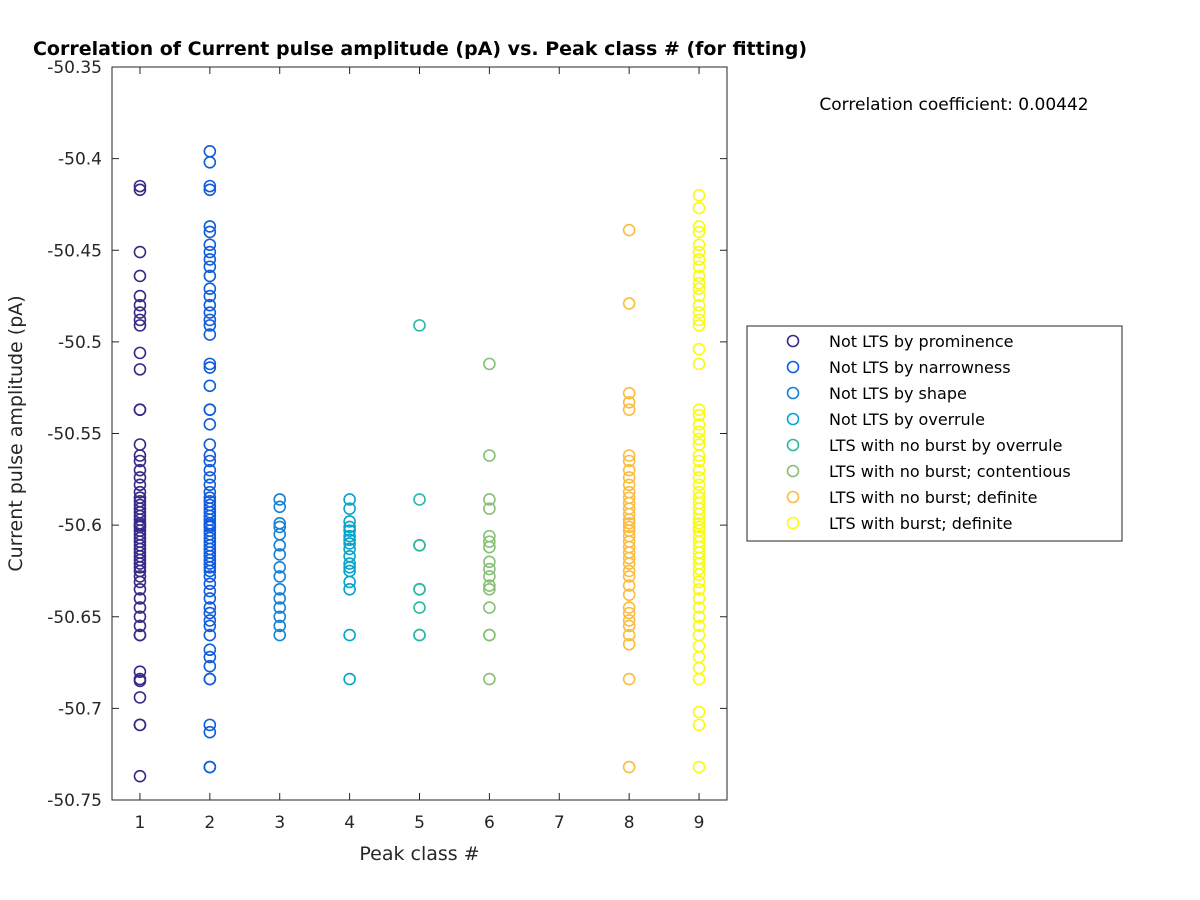 The image size is (1200, 900). What do you see at coordinates (279, 823) in the screenshot?
I see `x-tick-label: 3` at bounding box center [279, 823].